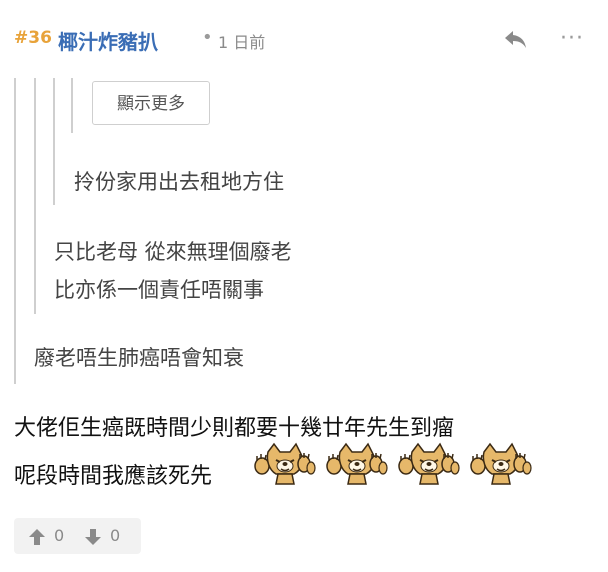 This screenshot has height=572, width=608. I want to click on vote-bar: 0 0, so click(77, 536).